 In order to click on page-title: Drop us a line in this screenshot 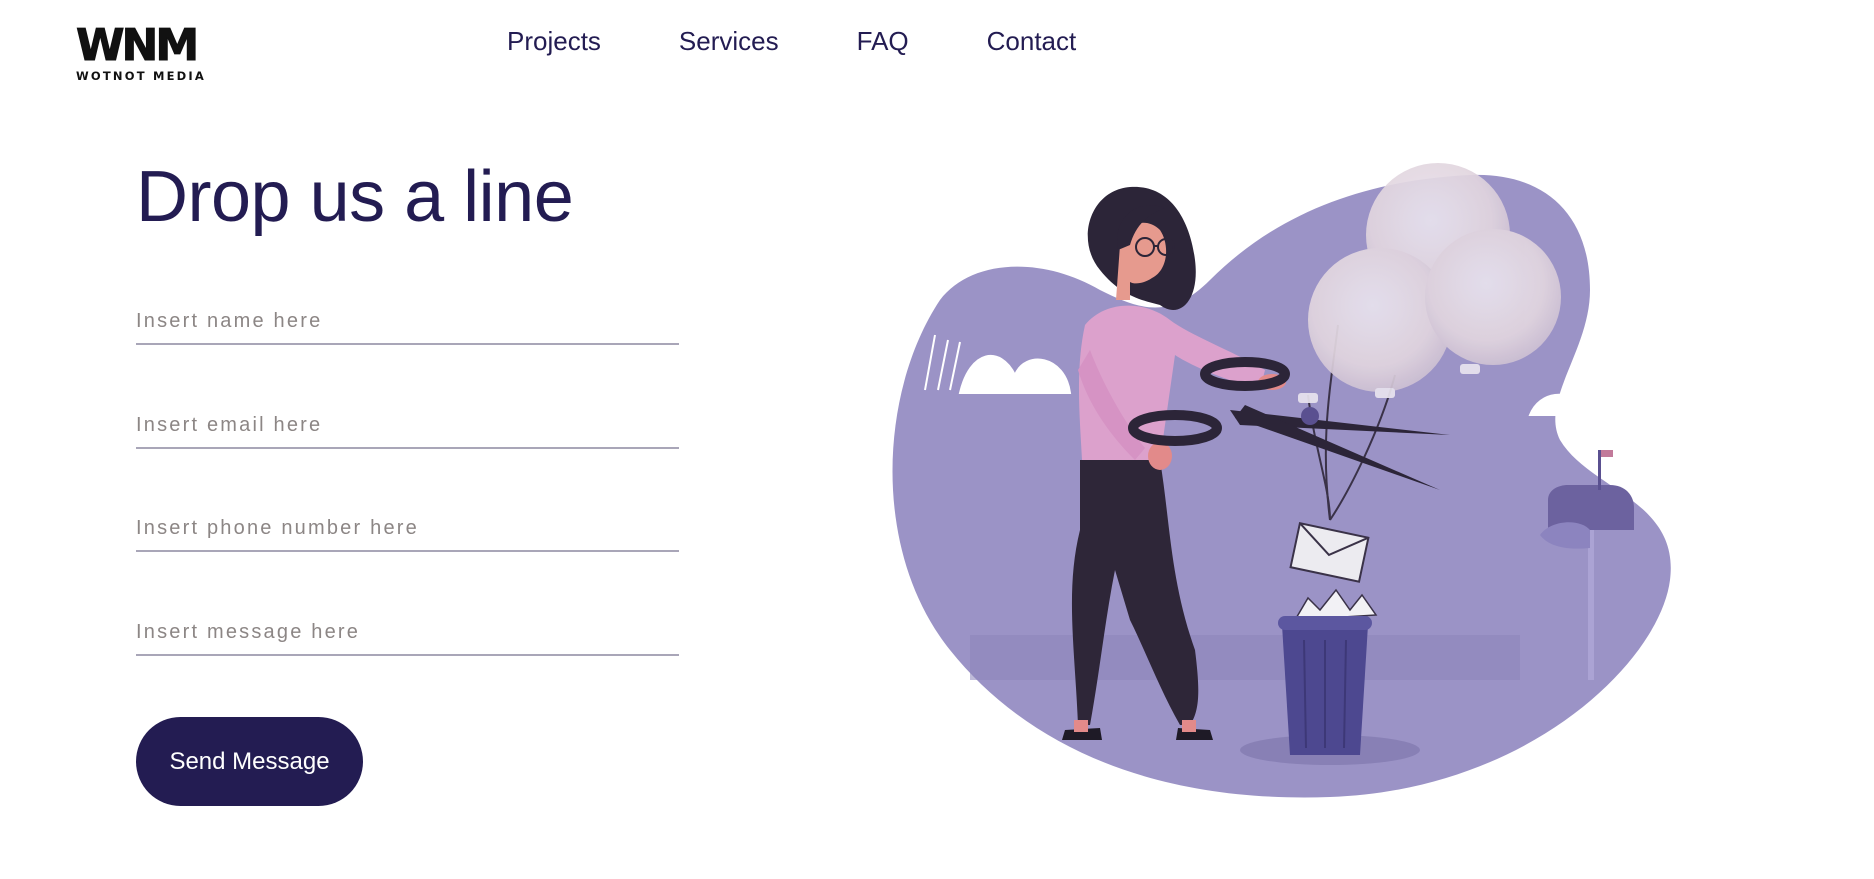, I will do `click(355, 197)`.